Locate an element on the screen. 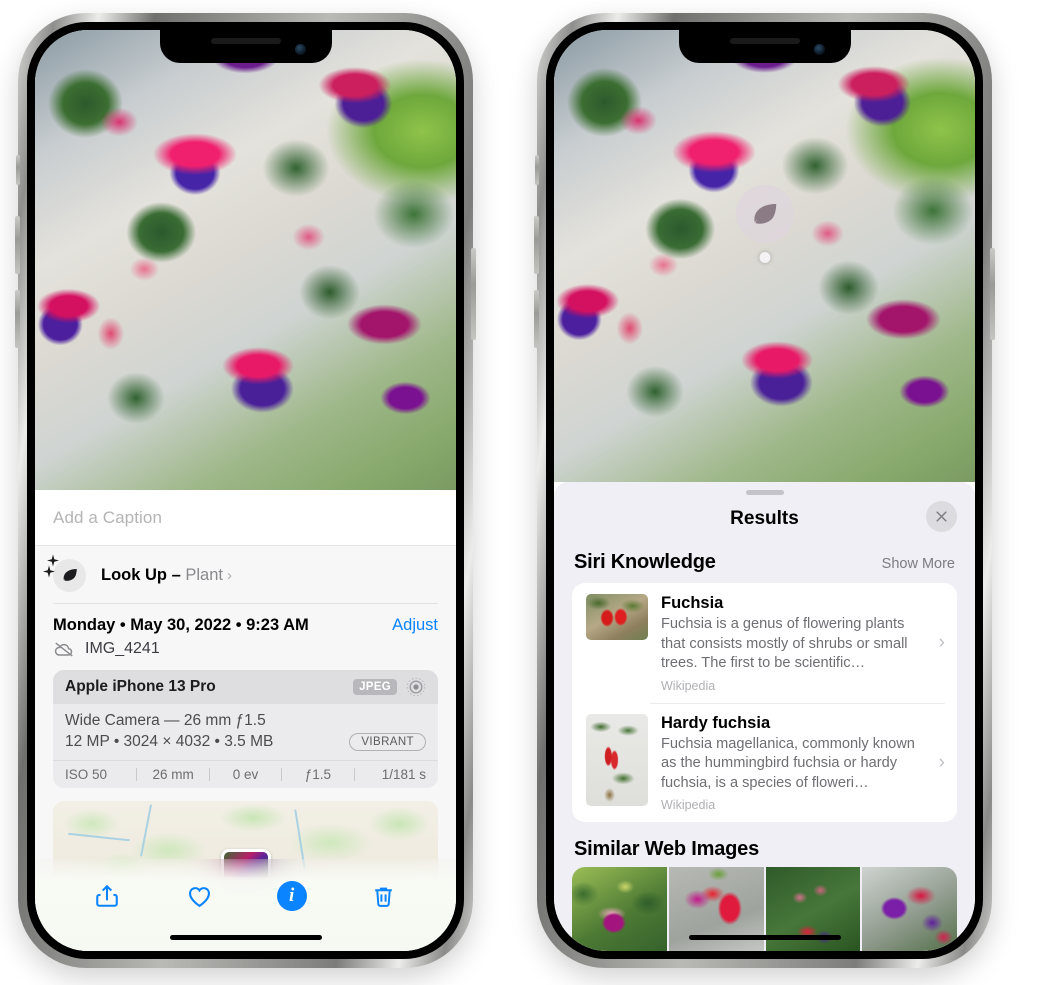 This screenshot has height=985, width=1055. lens-info: Wide Camera — 26 mm ƒ1.5 is located at coordinates (165, 720).